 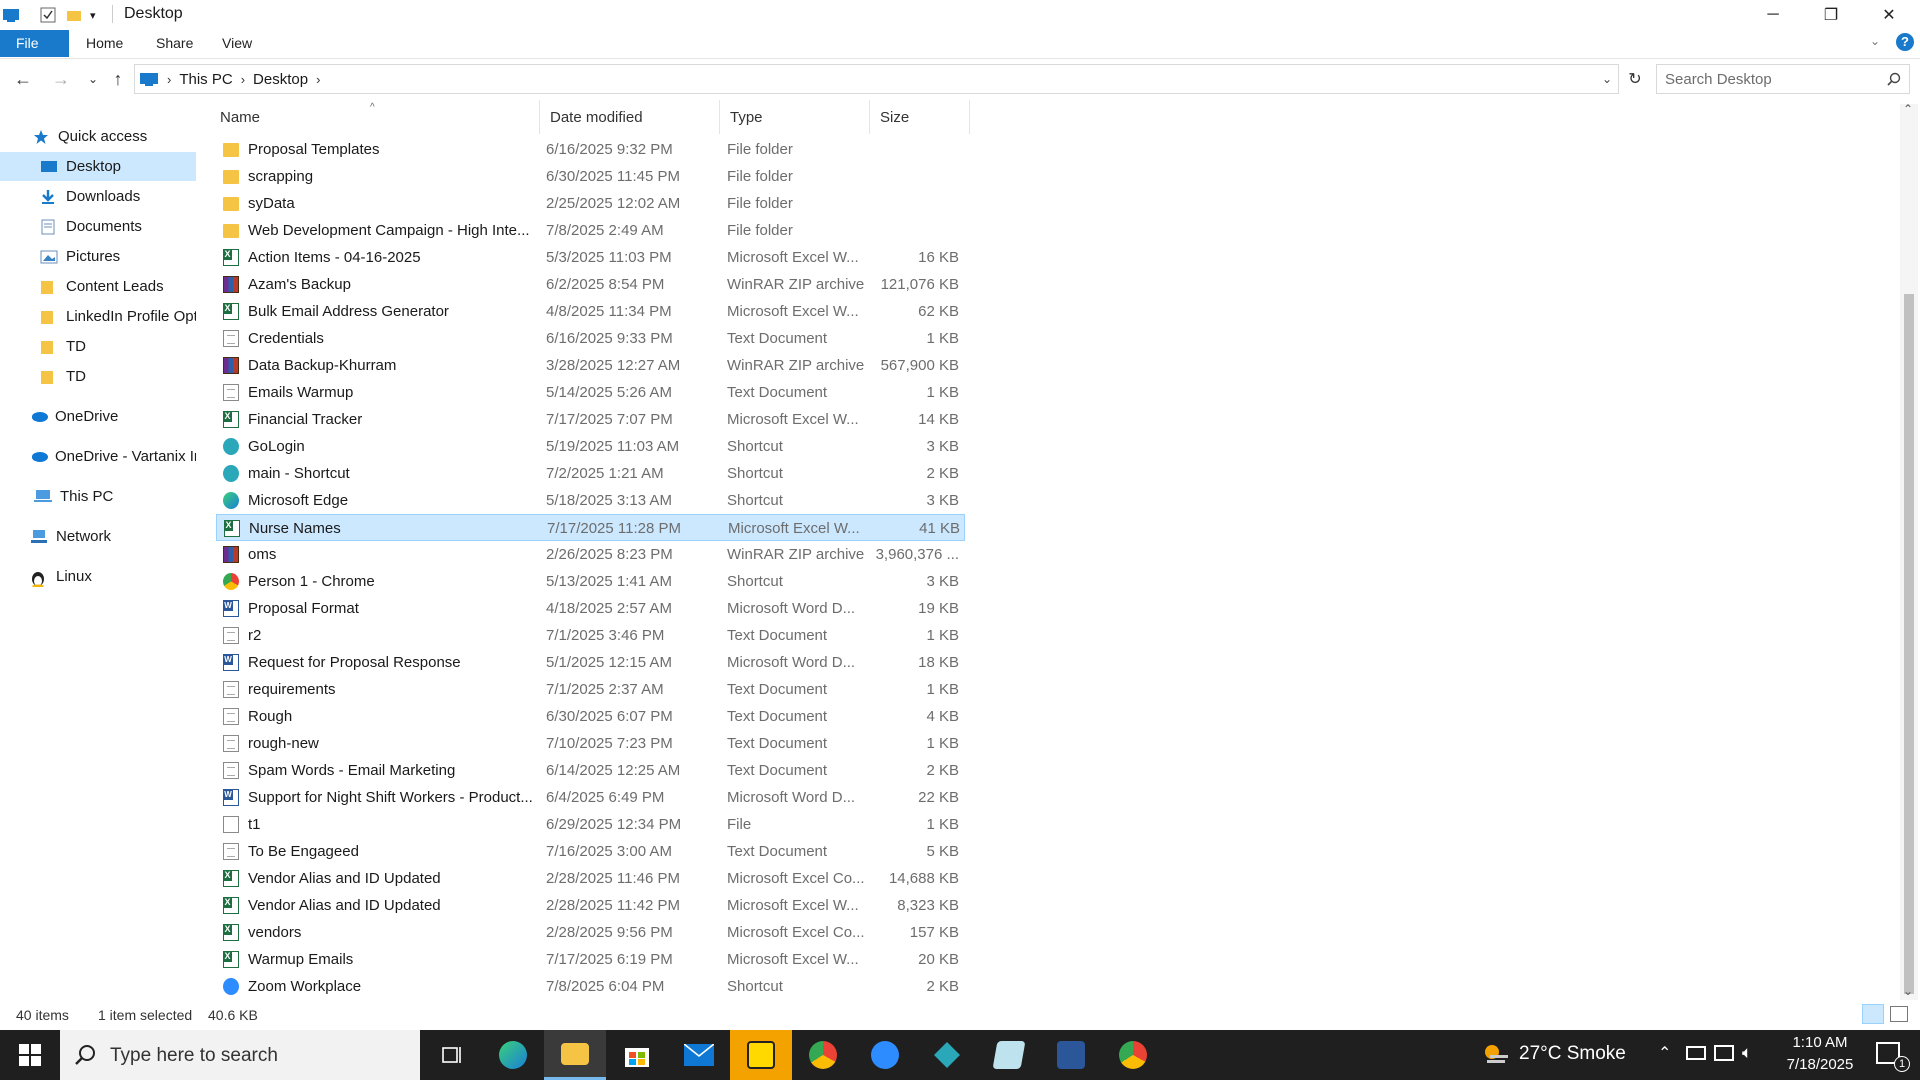 I want to click on nav-network: Network, so click(x=98, y=536).